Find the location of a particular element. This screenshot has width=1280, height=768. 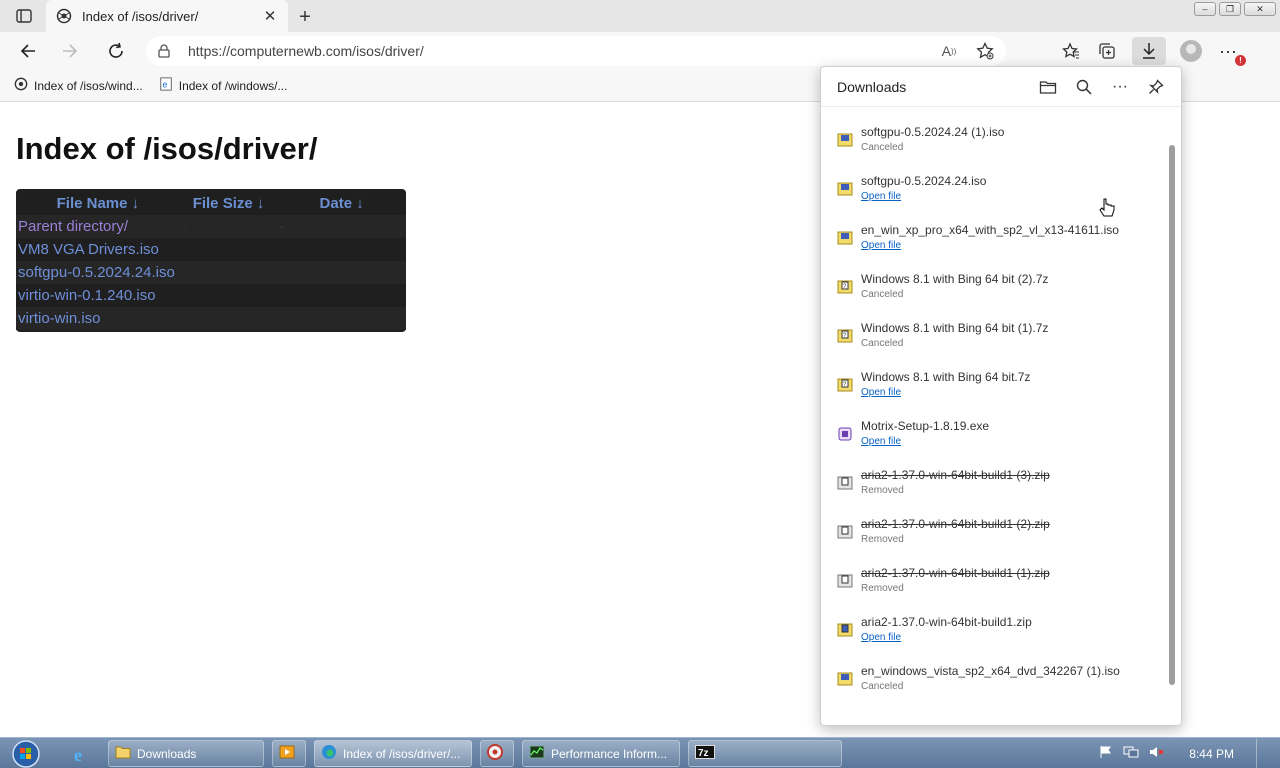

restore-button: ❐ is located at coordinates (1230, 9).